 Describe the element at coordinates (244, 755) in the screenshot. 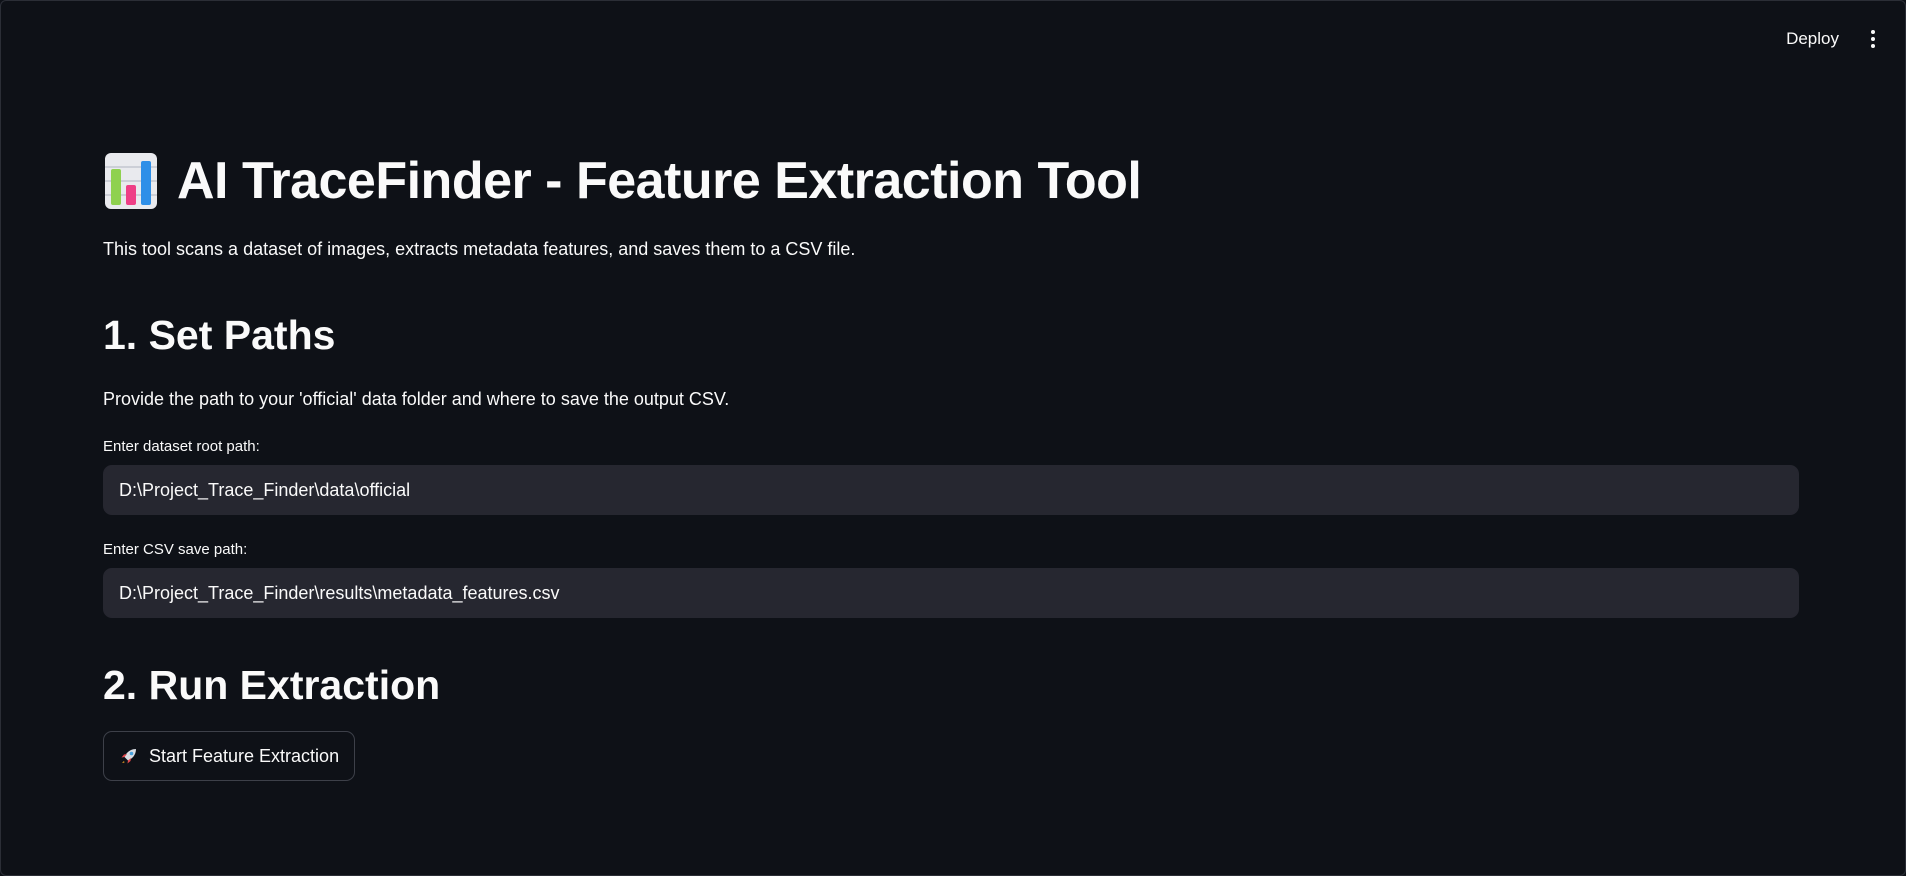

I see `start-button-label: Start Feature Extraction` at that location.